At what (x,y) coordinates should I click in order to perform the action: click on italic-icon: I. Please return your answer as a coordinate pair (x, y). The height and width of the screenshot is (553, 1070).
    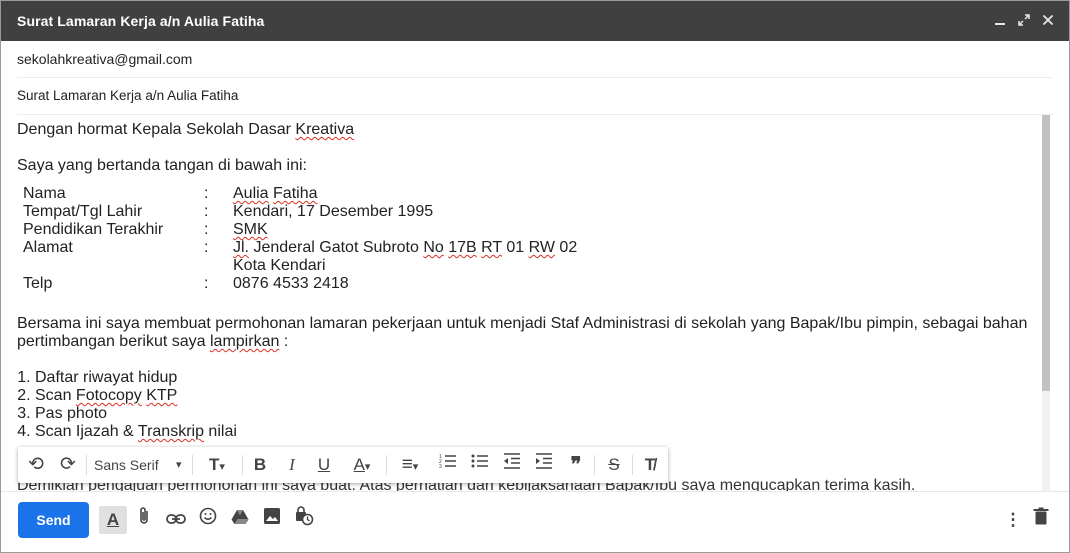
    Looking at the image, I should click on (292, 465).